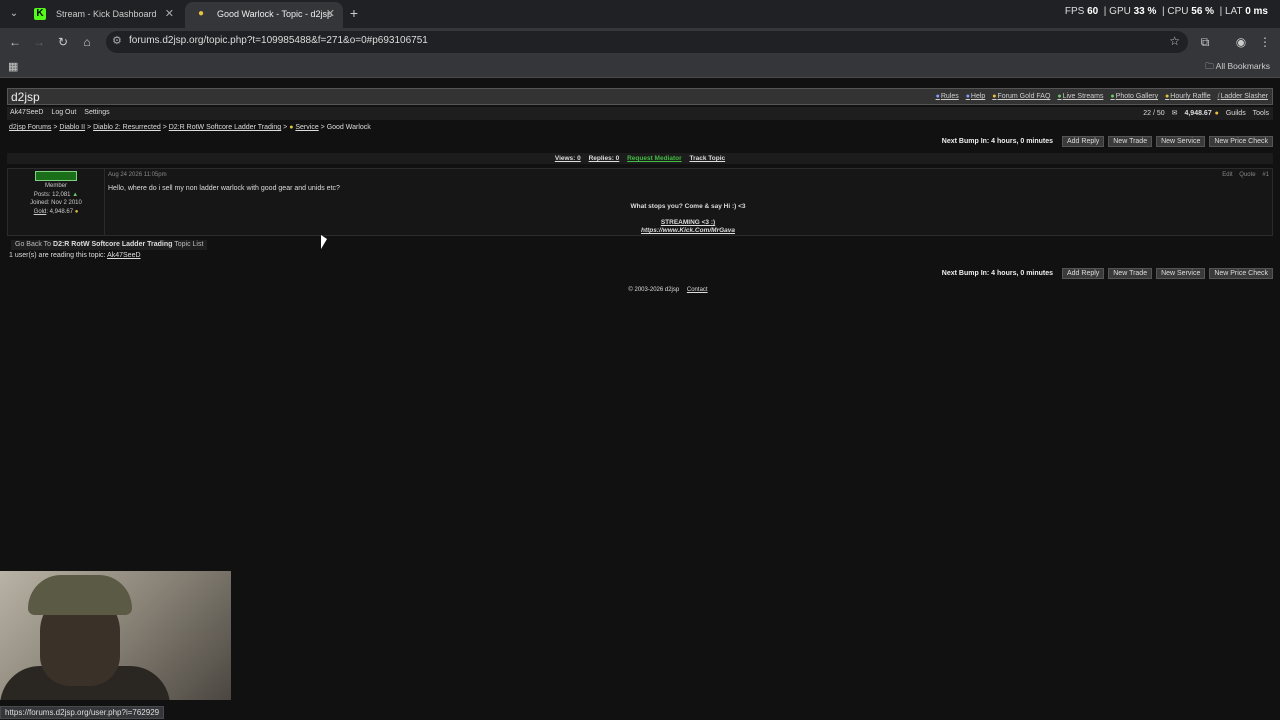 This screenshot has width=1280, height=720. What do you see at coordinates (13, 66) in the screenshot?
I see `apps-grid-icon: ▦` at bounding box center [13, 66].